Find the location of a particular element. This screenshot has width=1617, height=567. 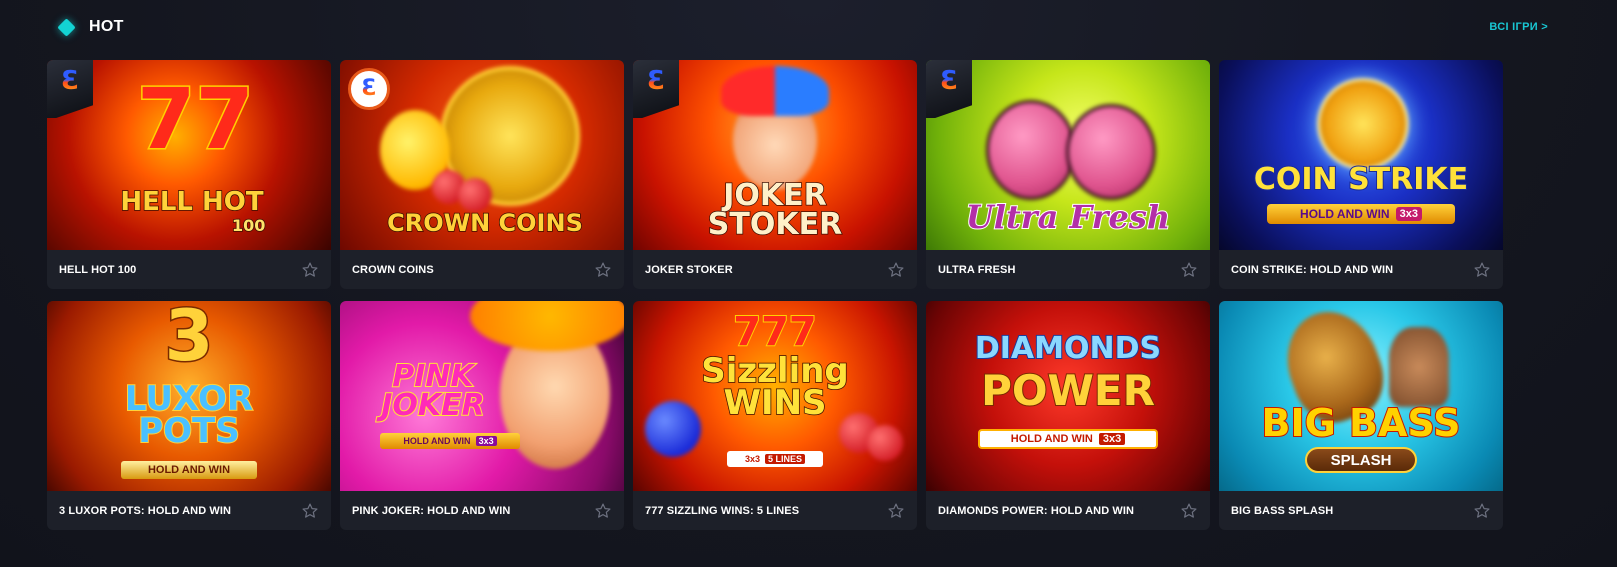

game-thumbnail: 777 Sizzling WINS 3x3 5 LINES is located at coordinates (775, 396).